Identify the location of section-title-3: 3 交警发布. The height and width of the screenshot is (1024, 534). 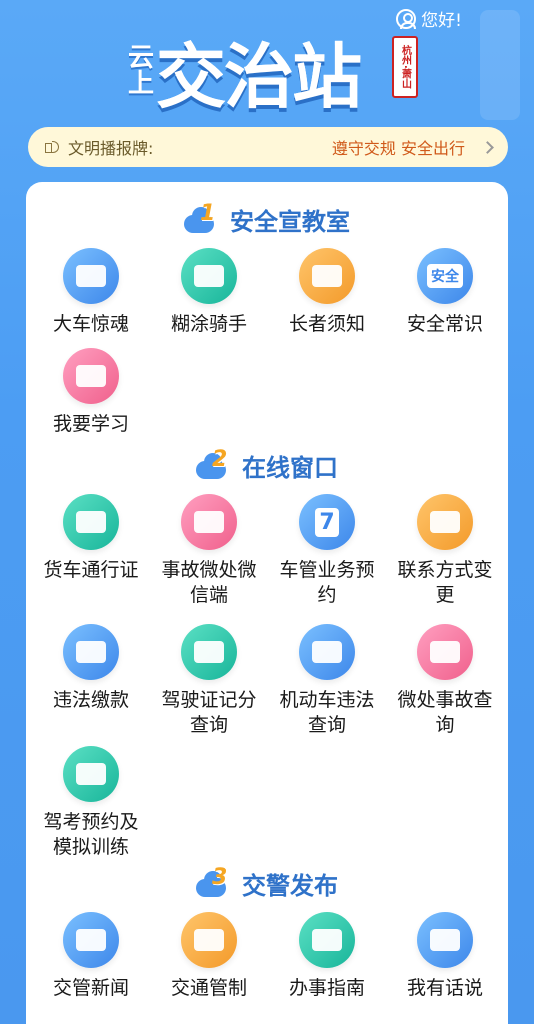
(267, 883).